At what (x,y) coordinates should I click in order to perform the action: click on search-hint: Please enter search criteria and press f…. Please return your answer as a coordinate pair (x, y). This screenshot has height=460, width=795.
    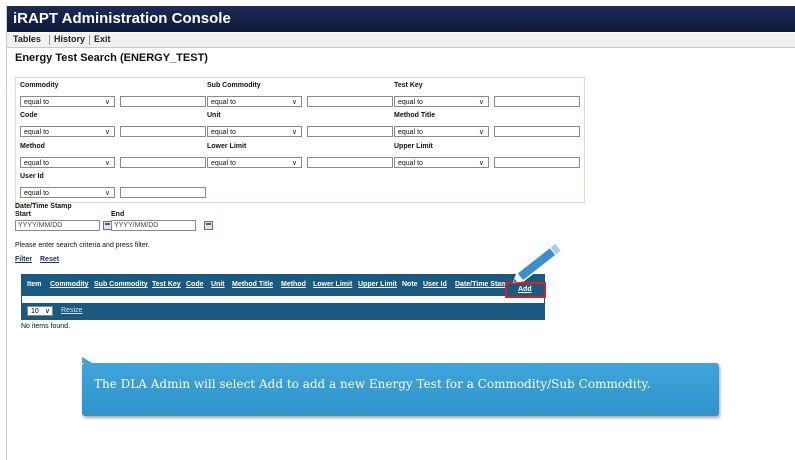
    Looking at the image, I should click on (82, 245).